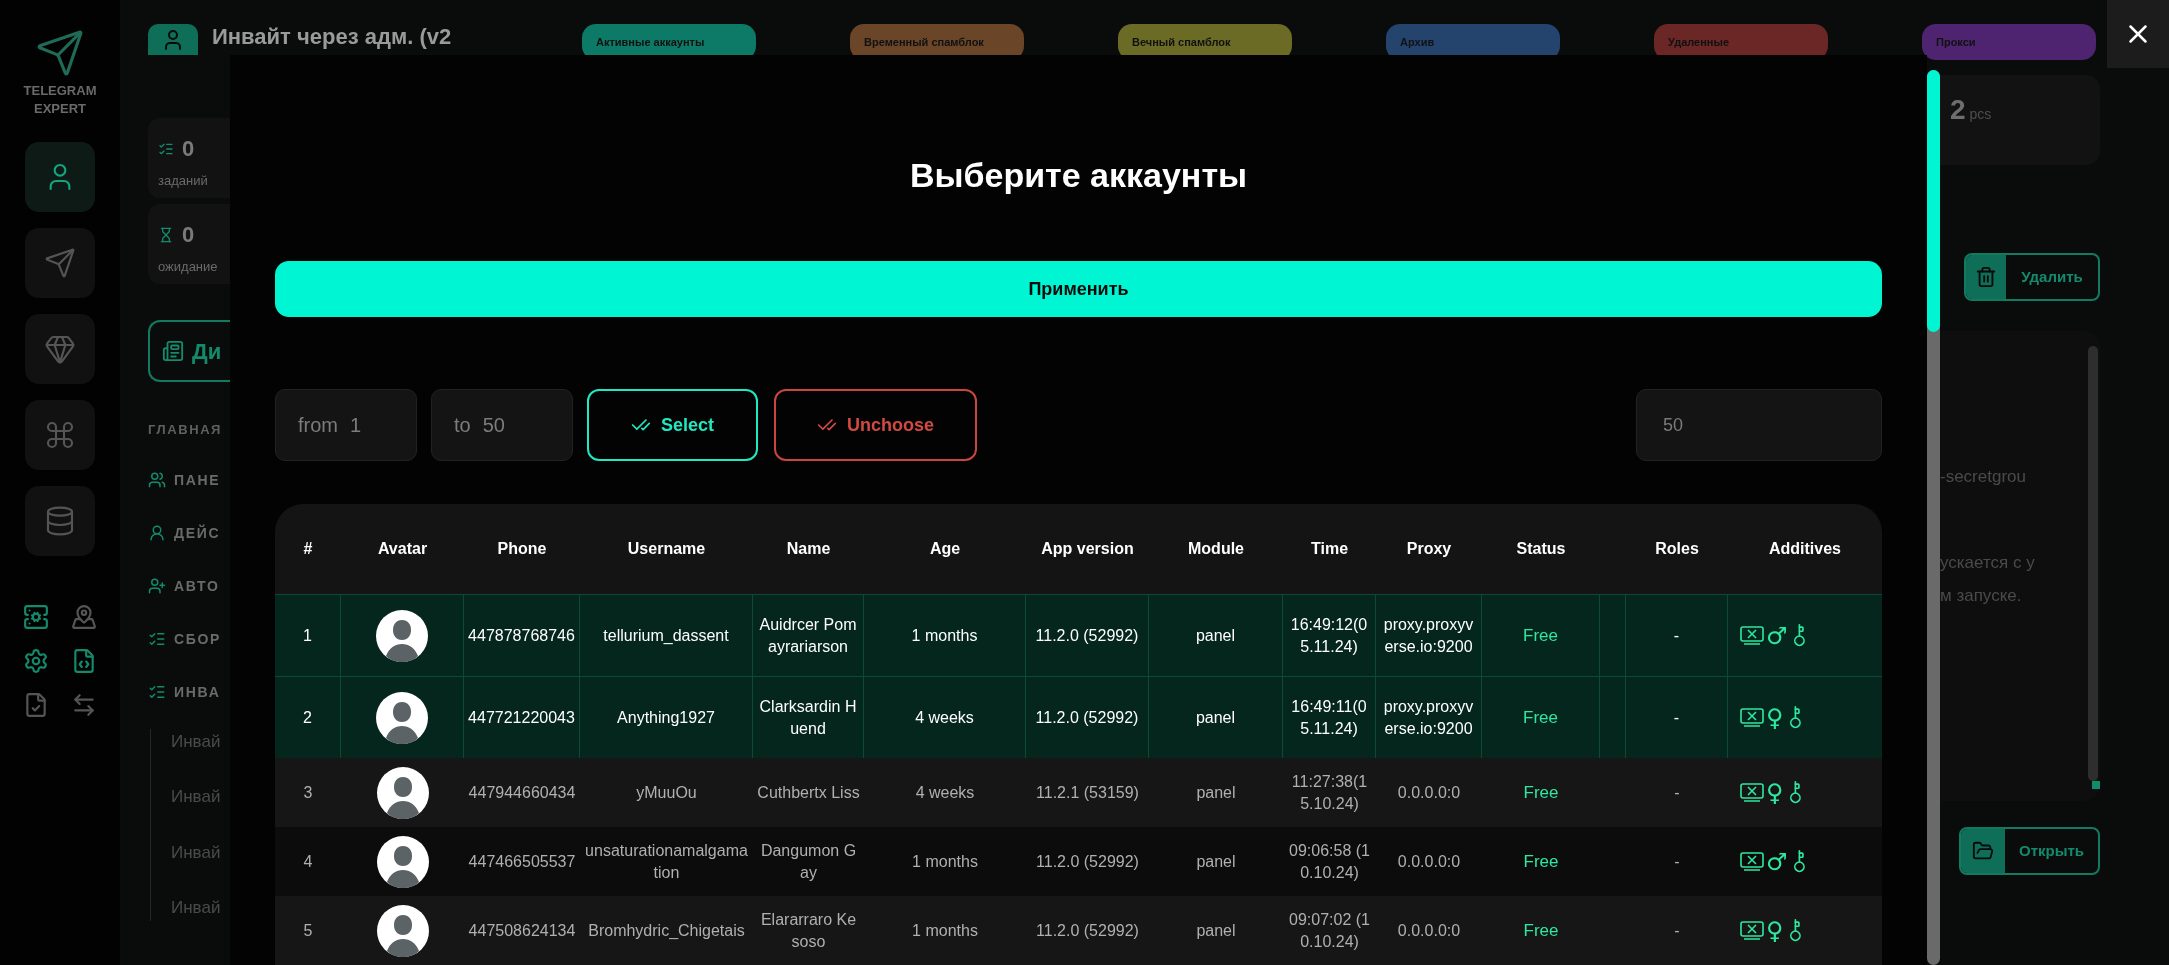 The width and height of the screenshot is (2169, 965). Describe the element at coordinates (60, 100) in the screenshot. I see `logo-text: TELEGRAM EXPERT` at that location.